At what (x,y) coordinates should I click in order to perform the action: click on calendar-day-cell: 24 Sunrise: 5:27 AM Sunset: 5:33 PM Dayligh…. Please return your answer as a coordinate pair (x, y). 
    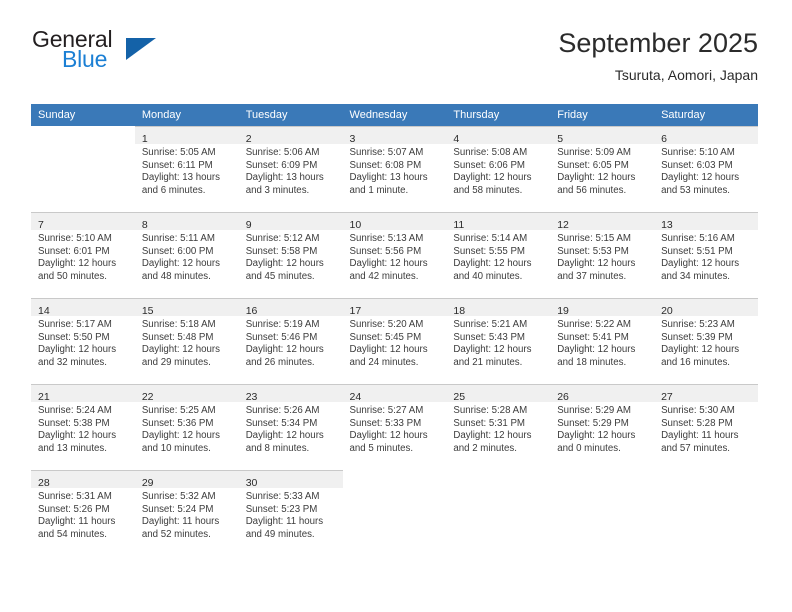
    Looking at the image, I should click on (394, 427).